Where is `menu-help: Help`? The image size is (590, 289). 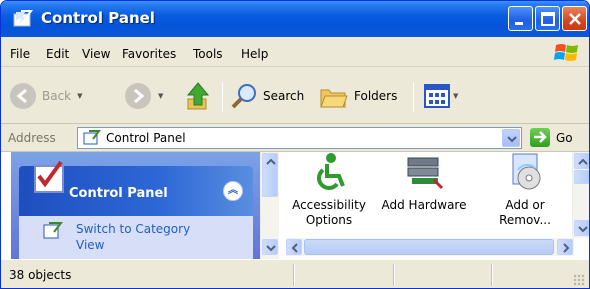
menu-help: Help is located at coordinates (254, 54).